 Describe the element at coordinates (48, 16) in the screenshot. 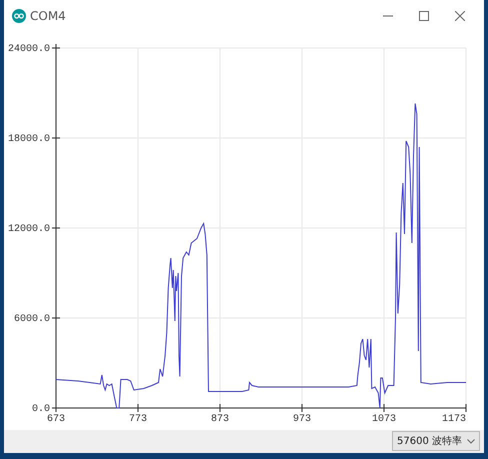

I see `window-title: COM4` at that location.